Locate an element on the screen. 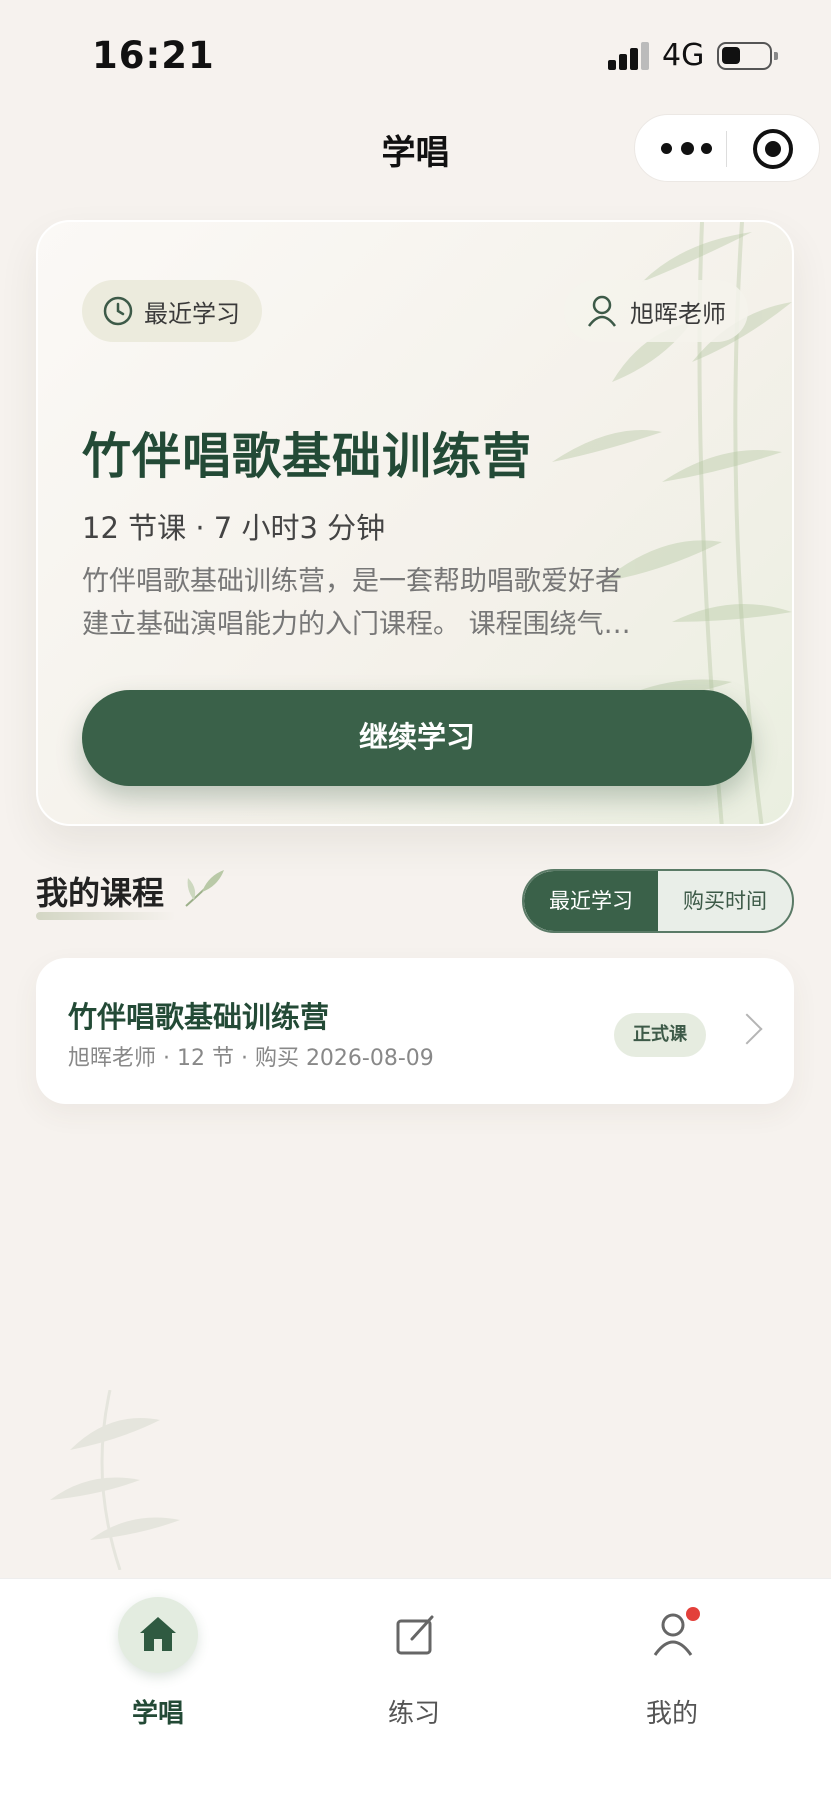 Image resolution: width=831 pixels, height=1800 pixels. home-icon is located at coordinates (158, 1635).